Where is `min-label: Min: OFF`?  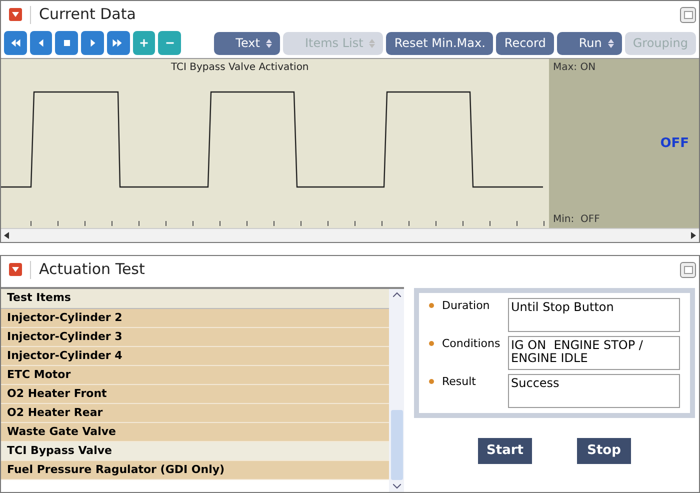 min-label: Min: OFF is located at coordinates (577, 220).